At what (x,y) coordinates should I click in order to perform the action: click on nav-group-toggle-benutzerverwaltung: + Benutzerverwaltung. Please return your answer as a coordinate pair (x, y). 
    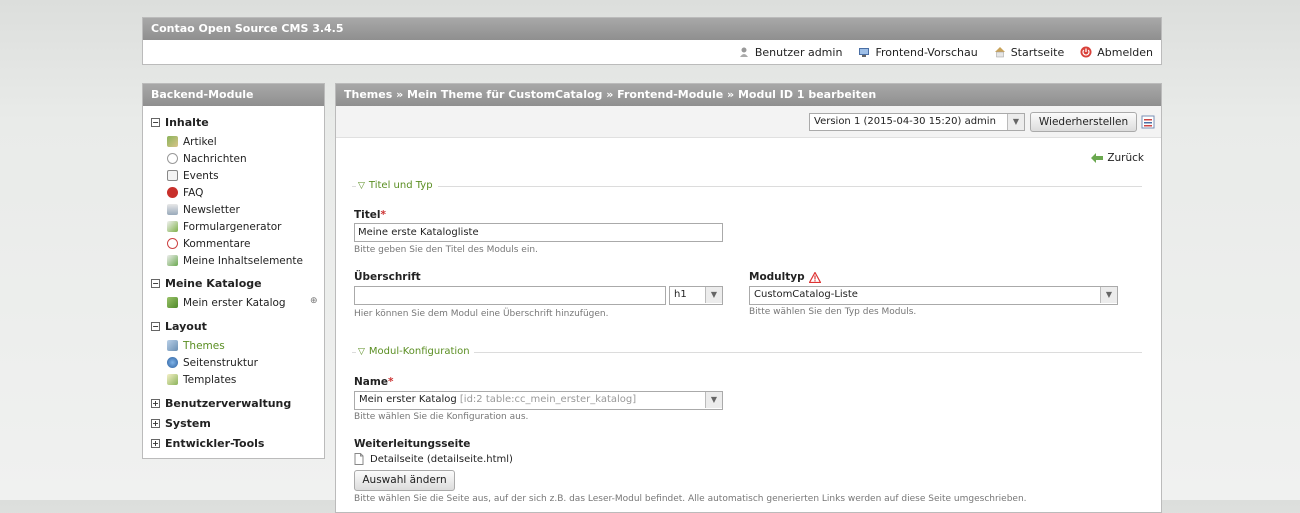
    Looking at the image, I should click on (233, 399).